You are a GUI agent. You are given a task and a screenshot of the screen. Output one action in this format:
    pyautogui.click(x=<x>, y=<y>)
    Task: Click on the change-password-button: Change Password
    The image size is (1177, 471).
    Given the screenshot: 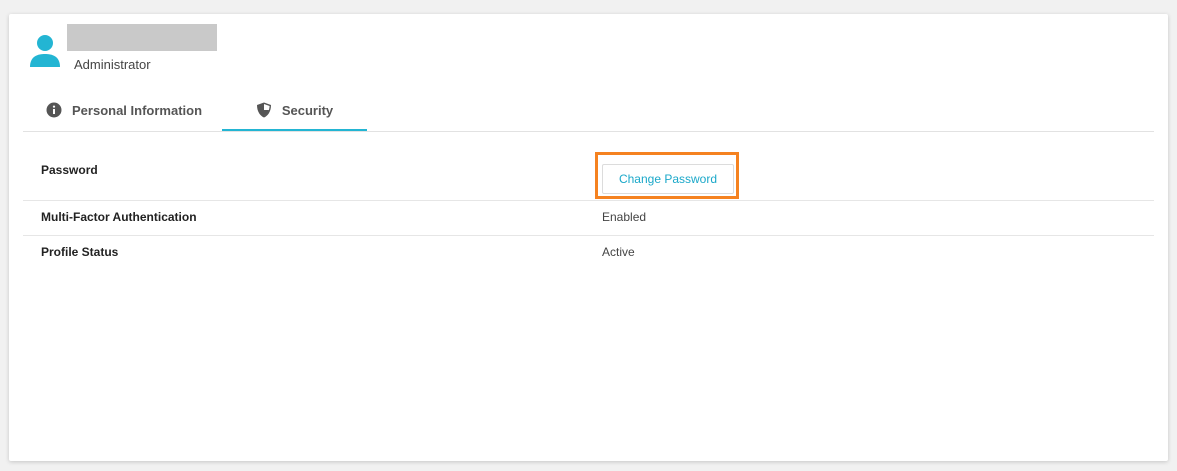 What is the action you would take?
    pyautogui.click(x=668, y=179)
    